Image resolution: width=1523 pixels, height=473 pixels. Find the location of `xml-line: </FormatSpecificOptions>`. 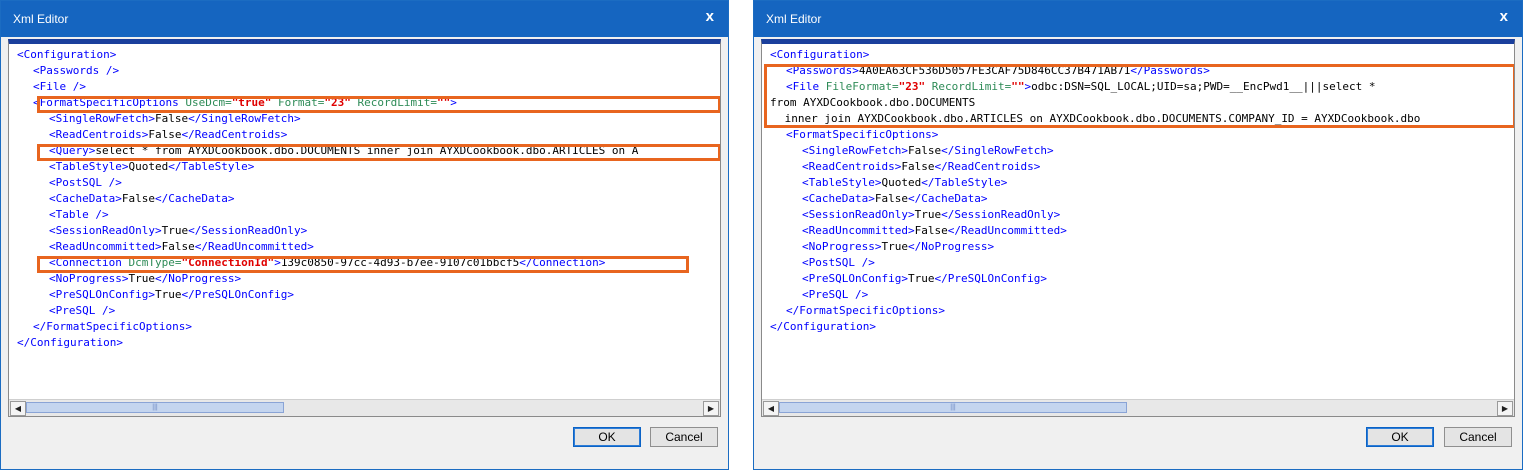

xml-line: </FormatSpecificOptions> is located at coordinates (1138, 311).